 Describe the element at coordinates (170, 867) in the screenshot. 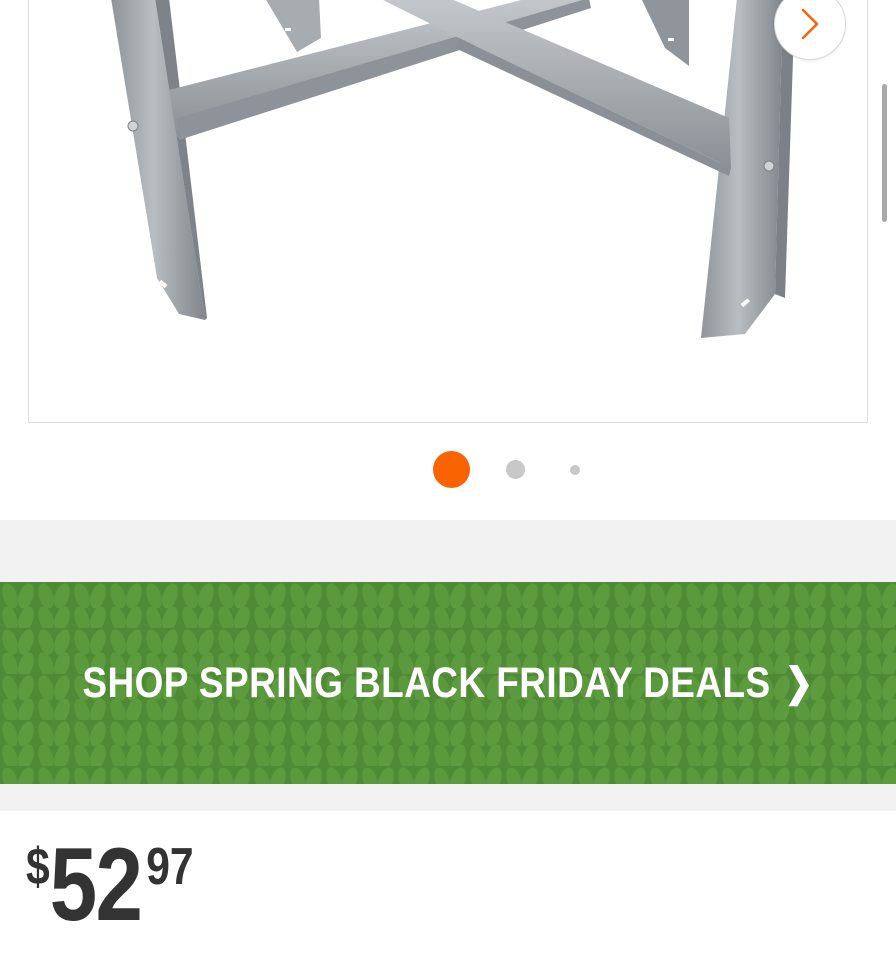

I see `price-cents: 97` at that location.